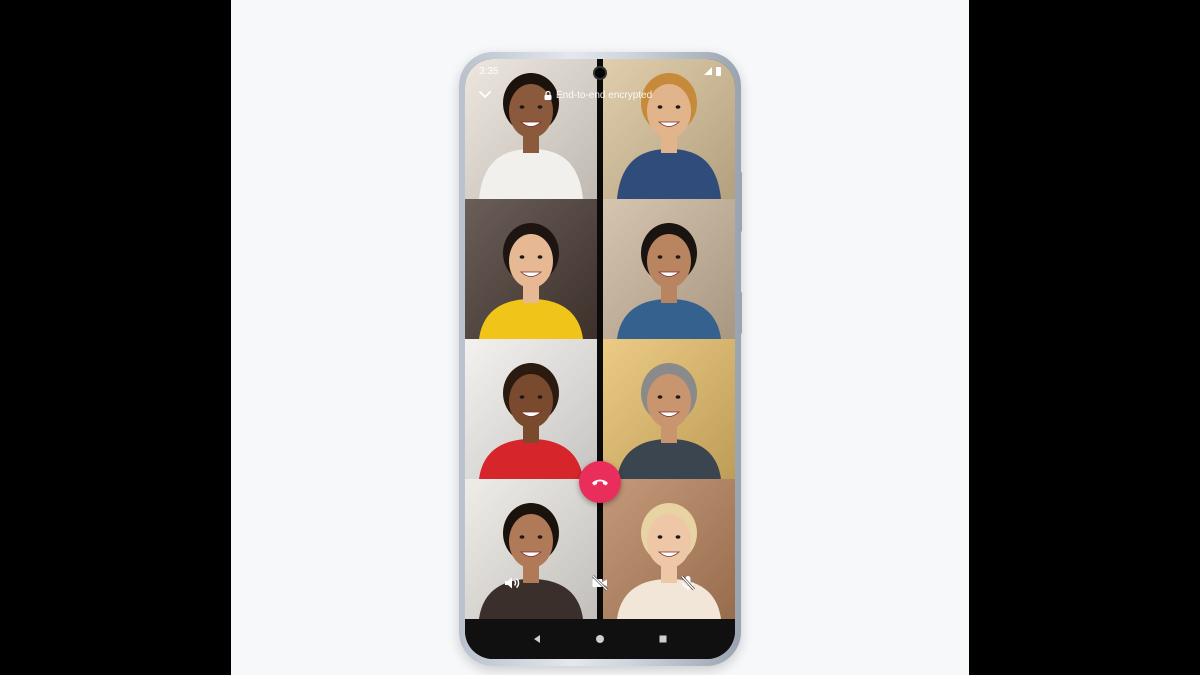  Describe the element at coordinates (548, 95) in the screenshot. I see `lock-icon` at that location.